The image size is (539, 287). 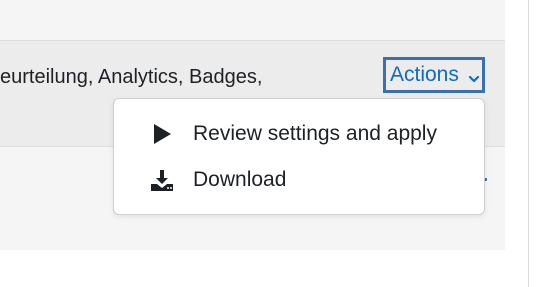 What do you see at coordinates (474, 75) in the screenshot?
I see `chevron-down-icon` at bounding box center [474, 75].